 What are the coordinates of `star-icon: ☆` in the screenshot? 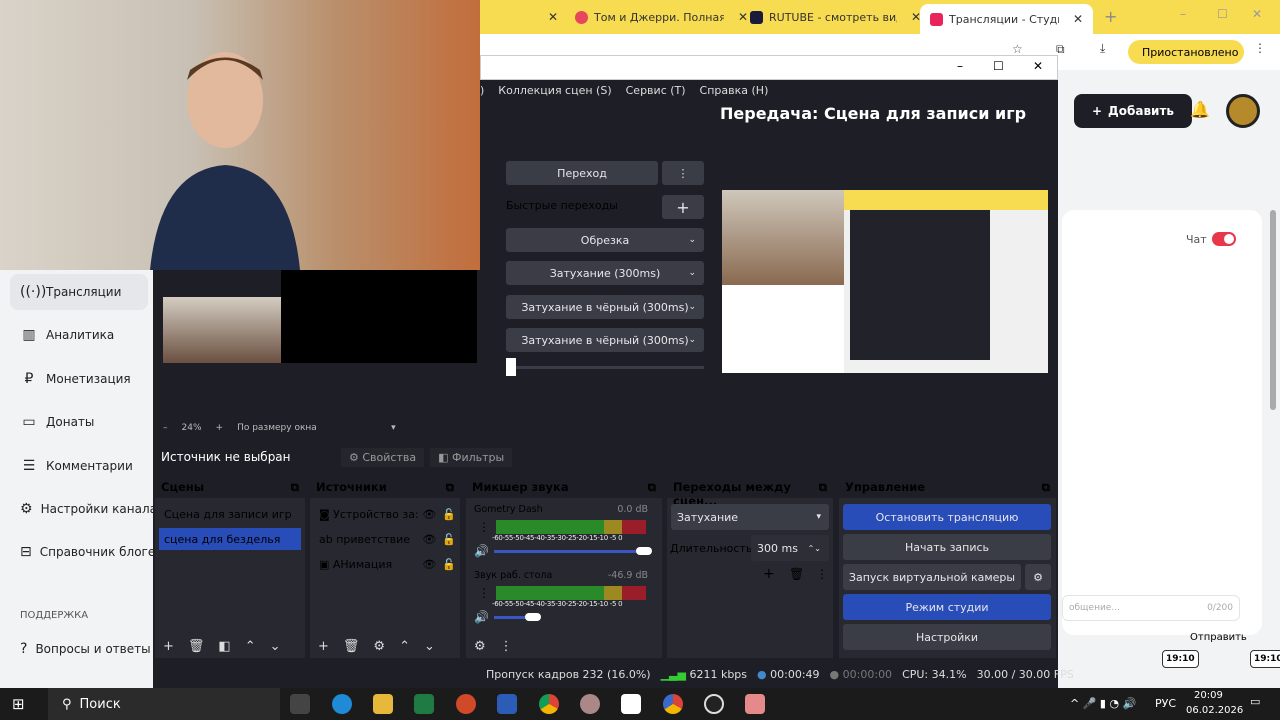 It's located at (1017, 49).